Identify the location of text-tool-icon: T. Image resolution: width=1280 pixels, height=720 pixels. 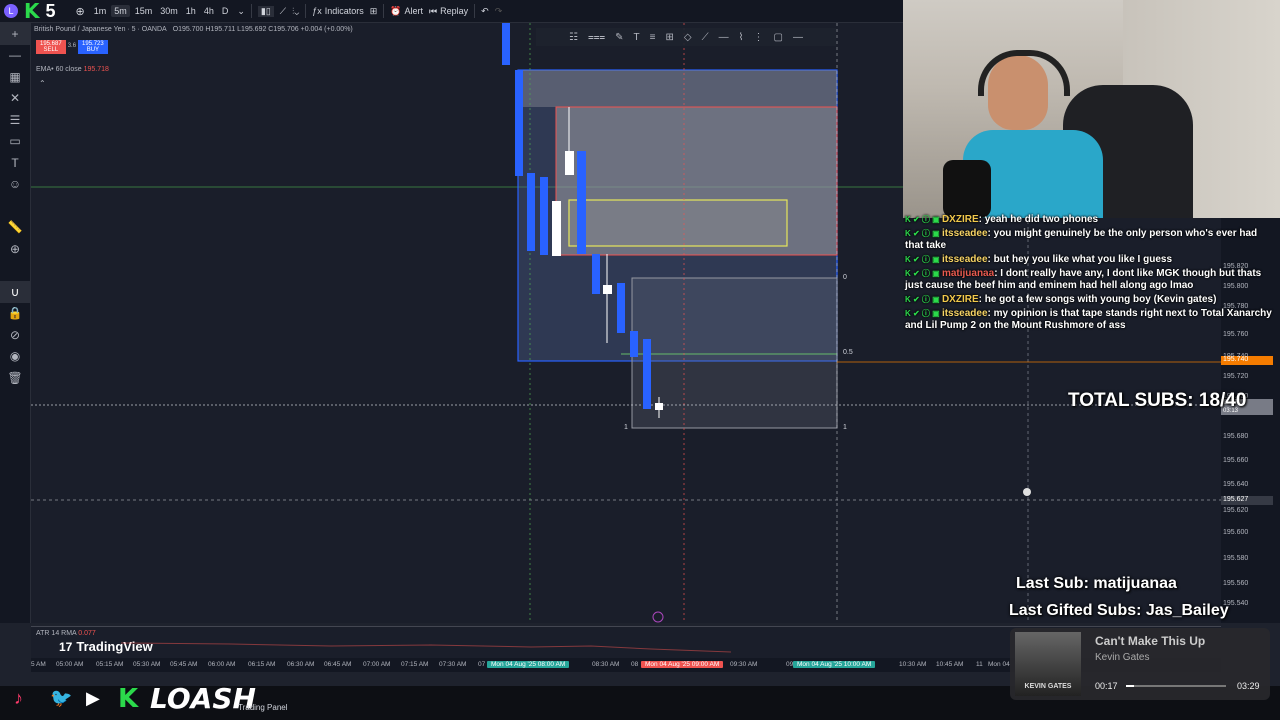
(15, 163).